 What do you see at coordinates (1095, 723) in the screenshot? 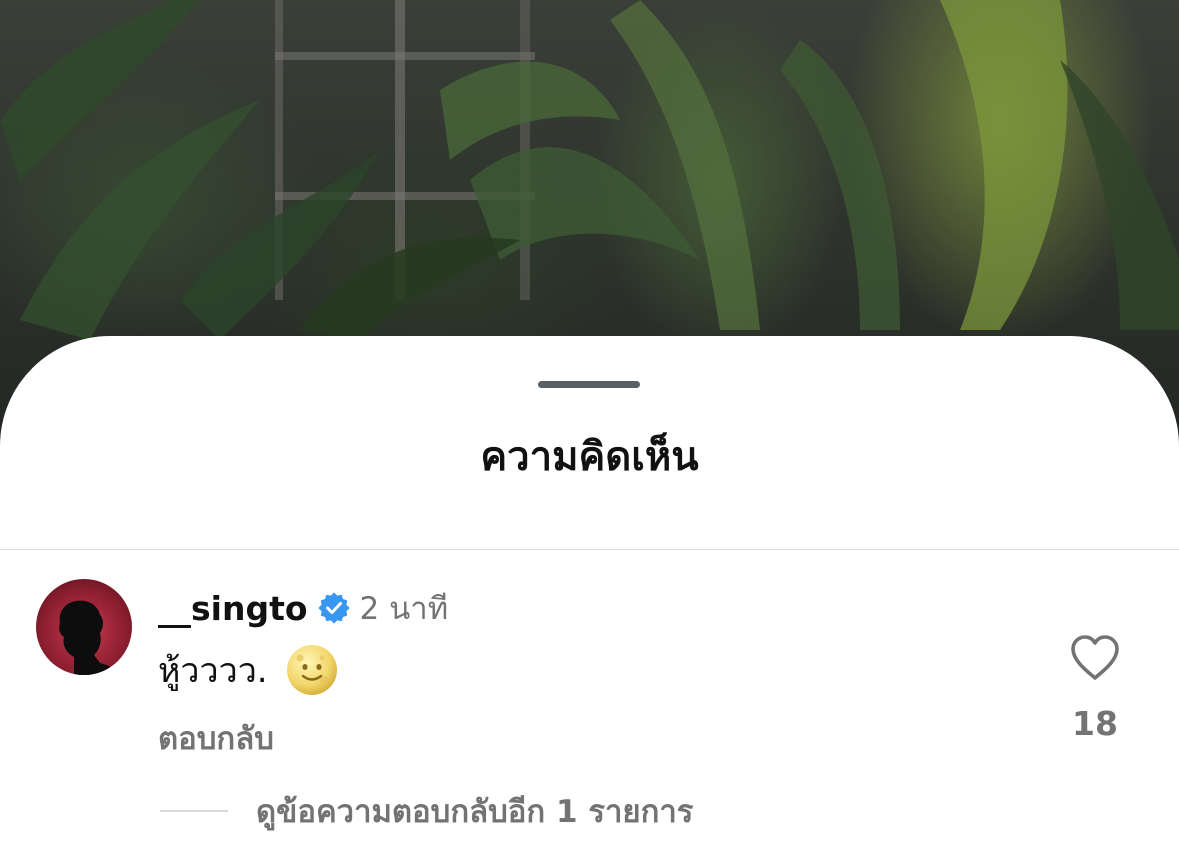
I see `like-count: 18` at bounding box center [1095, 723].